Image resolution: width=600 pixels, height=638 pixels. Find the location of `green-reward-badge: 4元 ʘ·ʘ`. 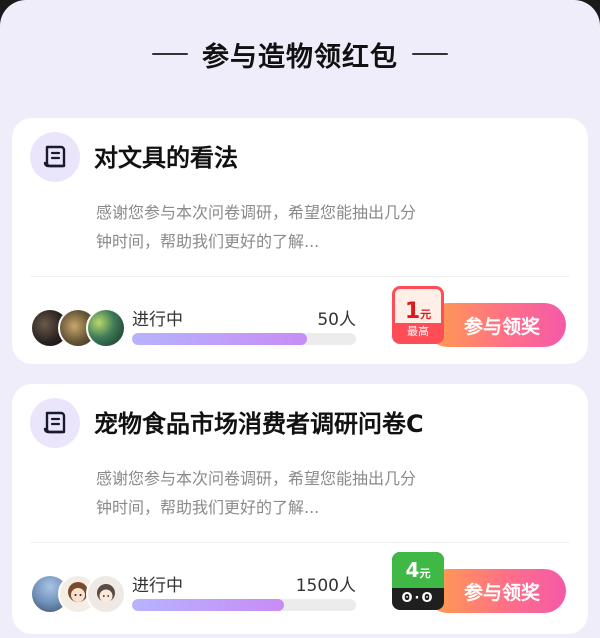

green-reward-badge: 4元 ʘ·ʘ is located at coordinates (418, 581).